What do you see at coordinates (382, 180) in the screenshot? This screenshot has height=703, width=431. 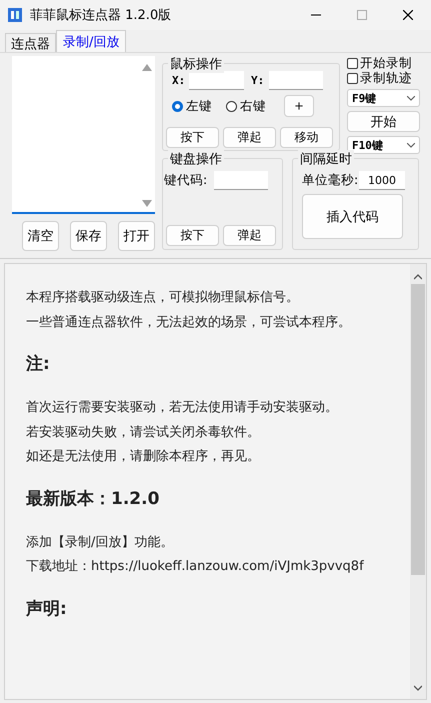 I see `input-field: 1000` at bounding box center [382, 180].